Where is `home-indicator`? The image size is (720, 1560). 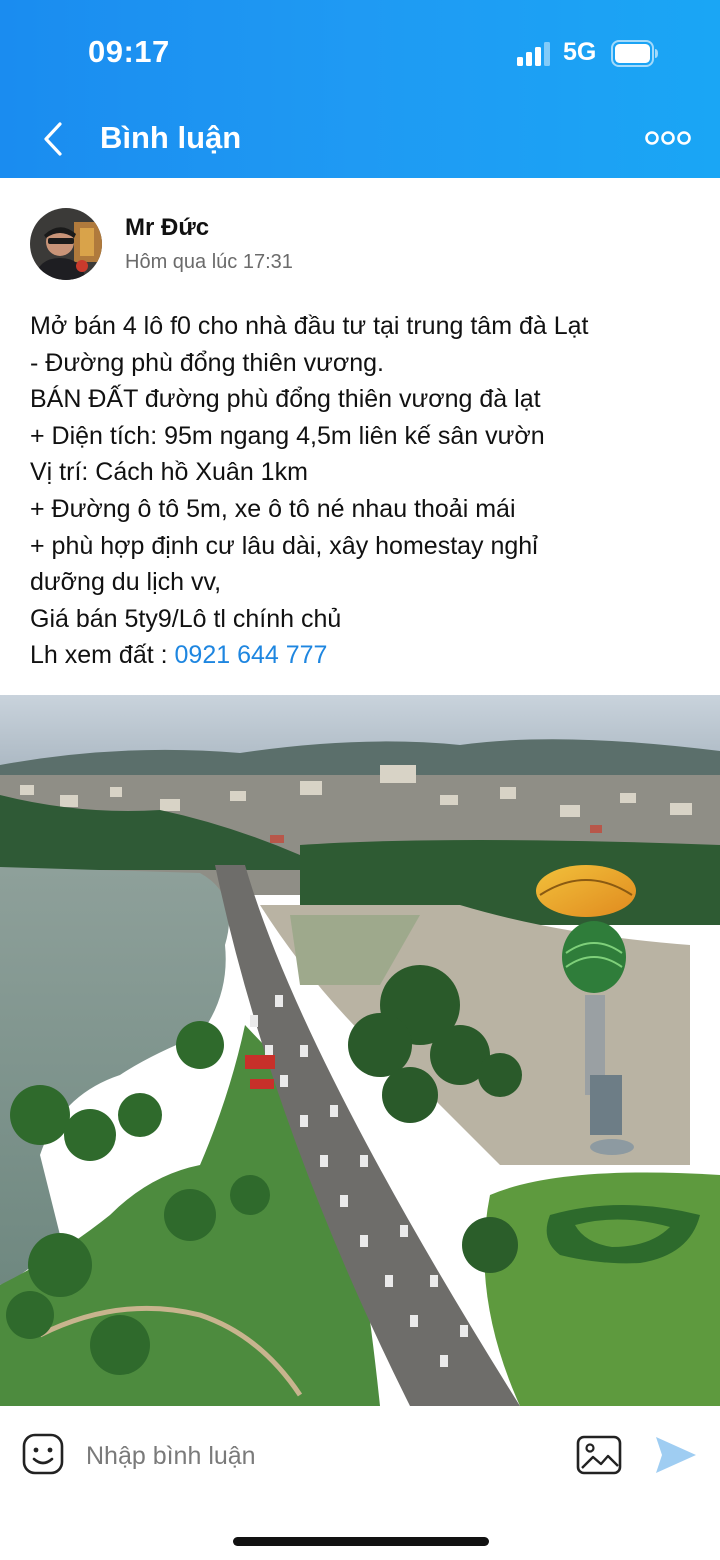
home-indicator is located at coordinates (361, 1541).